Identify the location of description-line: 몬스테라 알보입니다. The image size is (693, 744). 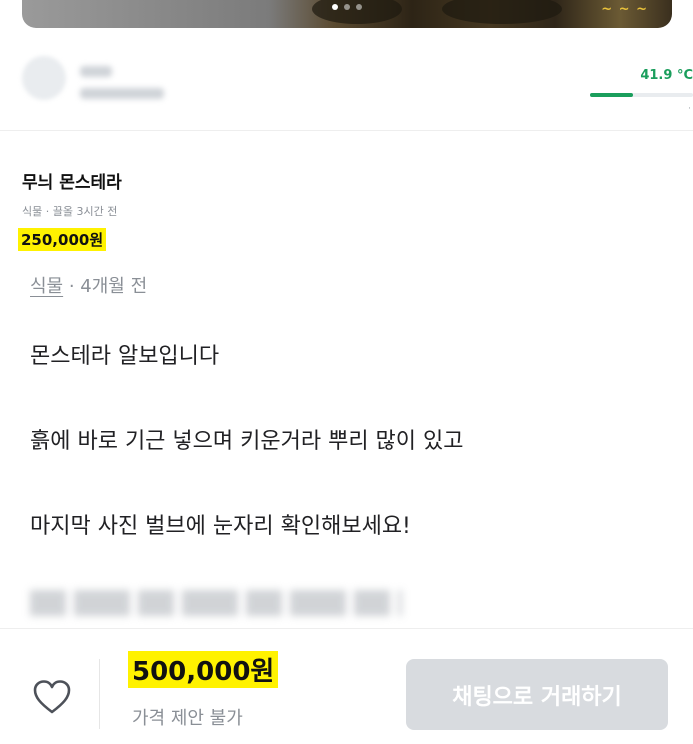
(125, 356).